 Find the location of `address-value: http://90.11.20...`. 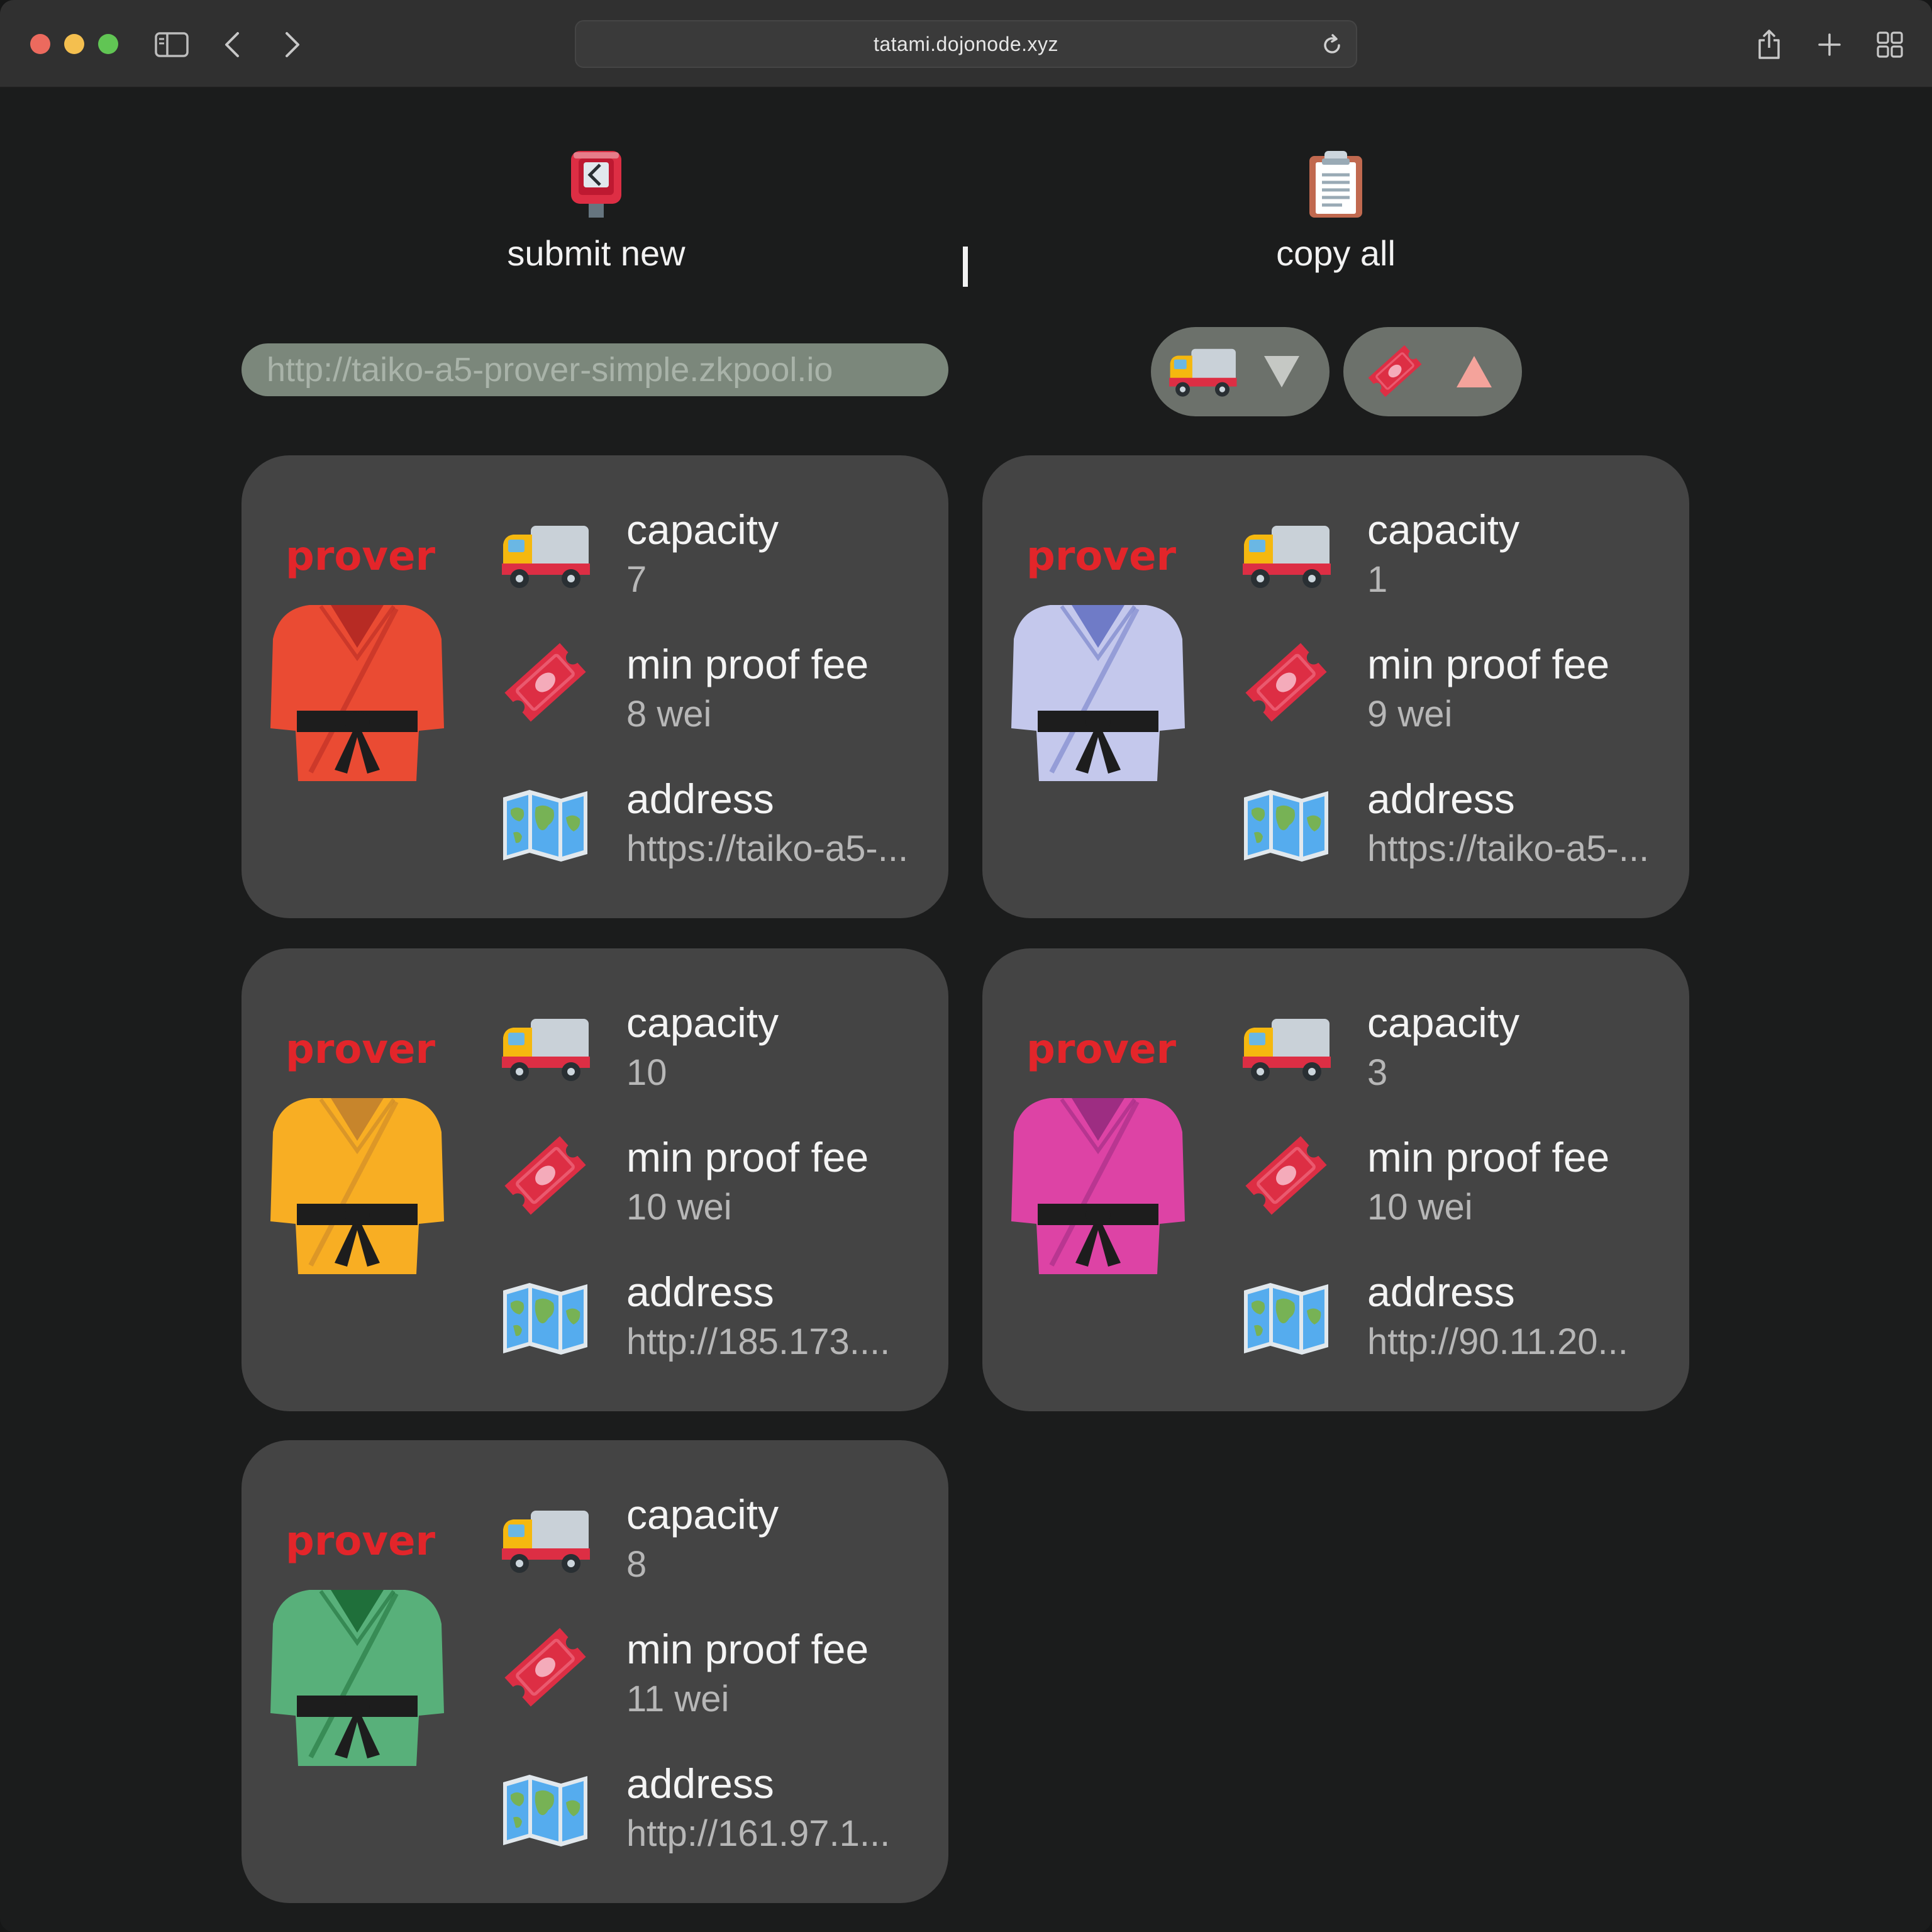

address-value: http://90.11.20... is located at coordinates (1521, 1342).